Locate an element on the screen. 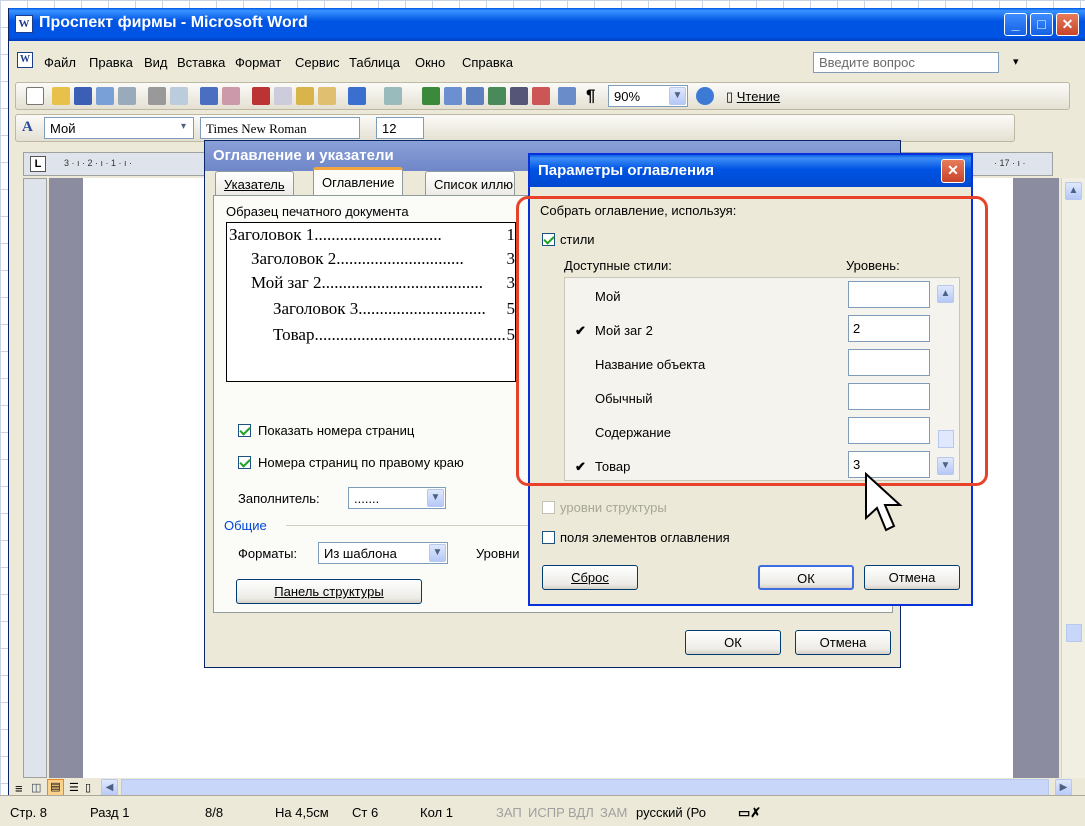 Image resolution: width=1085 pixels, height=826 pixels. tab-index-label: Указатель is located at coordinates (254, 184).